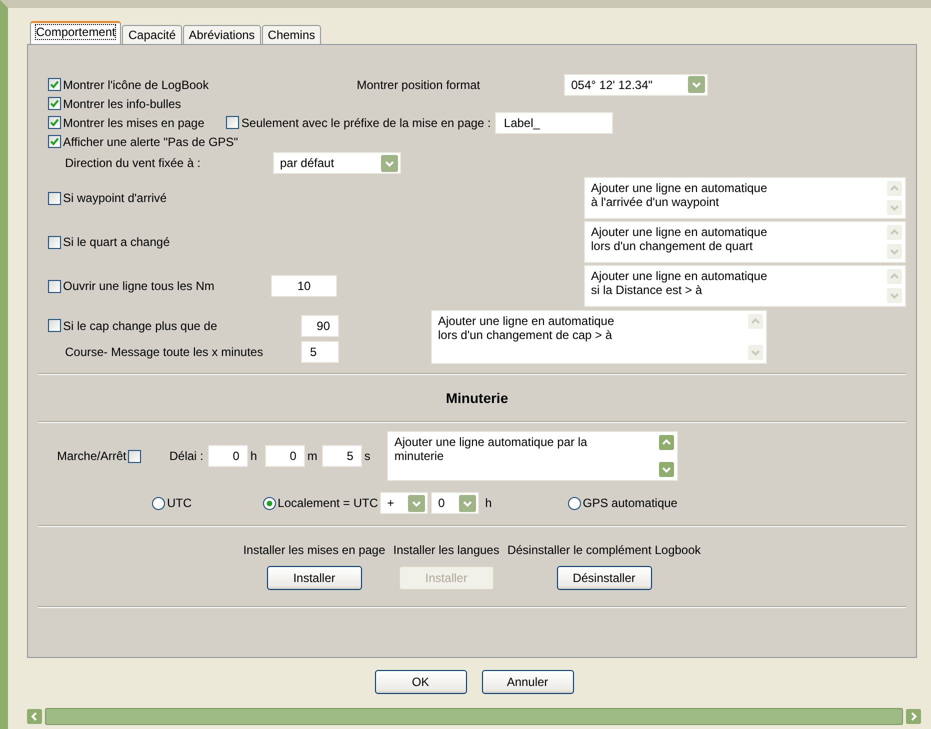 The width and height of the screenshot is (931, 729). What do you see at coordinates (446, 550) in the screenshot?
I see `install-label: Installer les langues` at bounding box center [446, 550].